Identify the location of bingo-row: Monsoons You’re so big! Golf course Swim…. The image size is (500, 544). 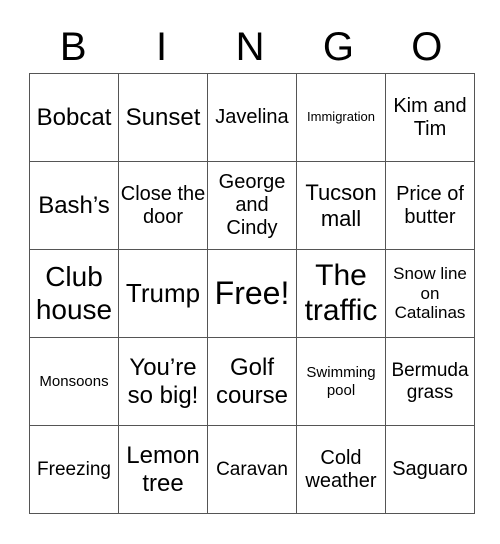
(252, 381).